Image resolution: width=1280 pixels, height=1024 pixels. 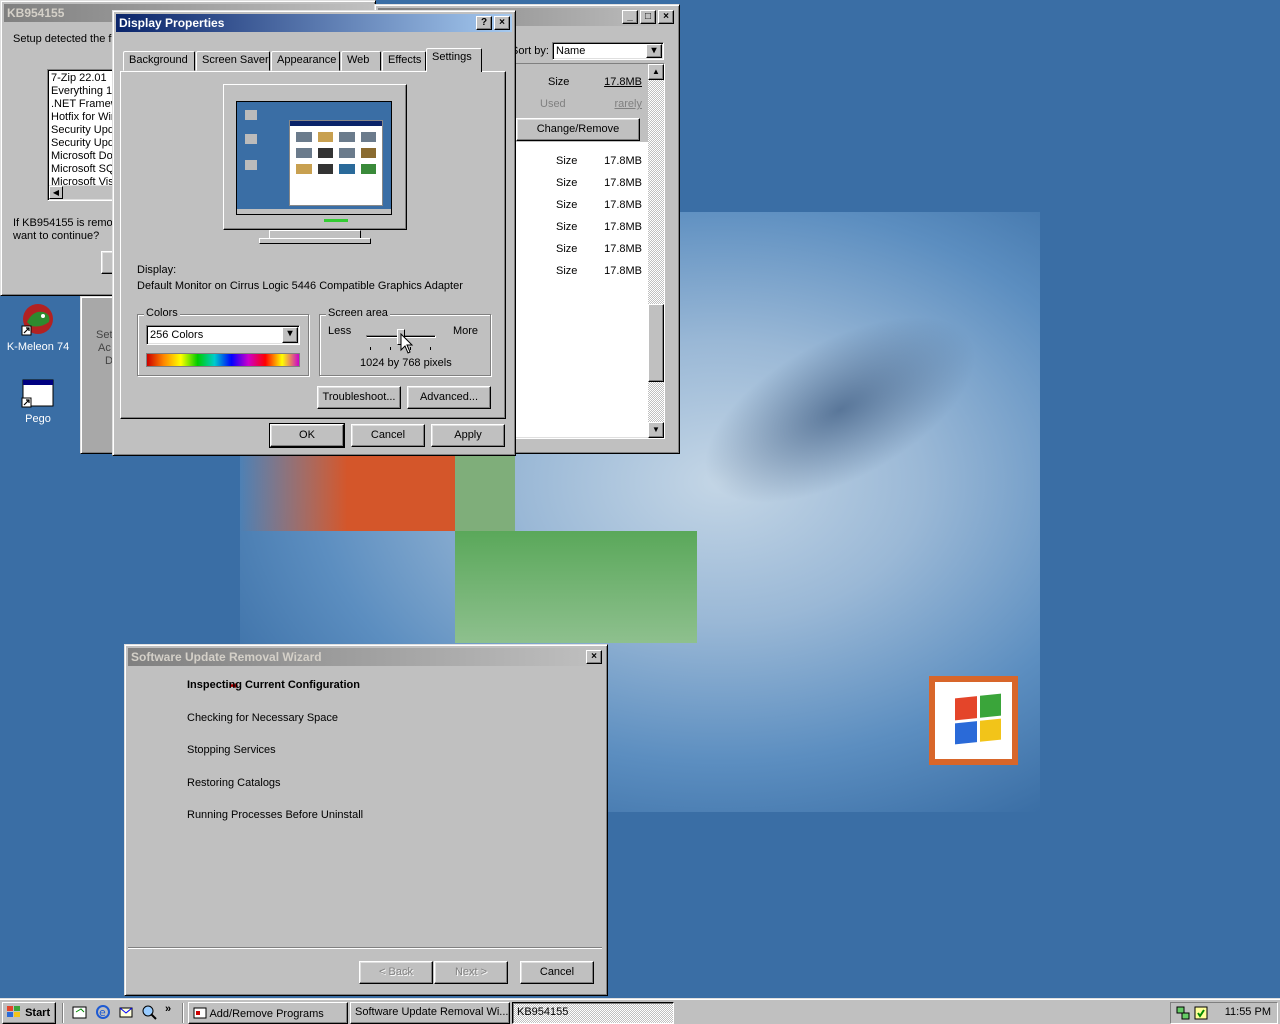 I want to click on scroll-up-icon: ▲, so click(x=656, y=72).